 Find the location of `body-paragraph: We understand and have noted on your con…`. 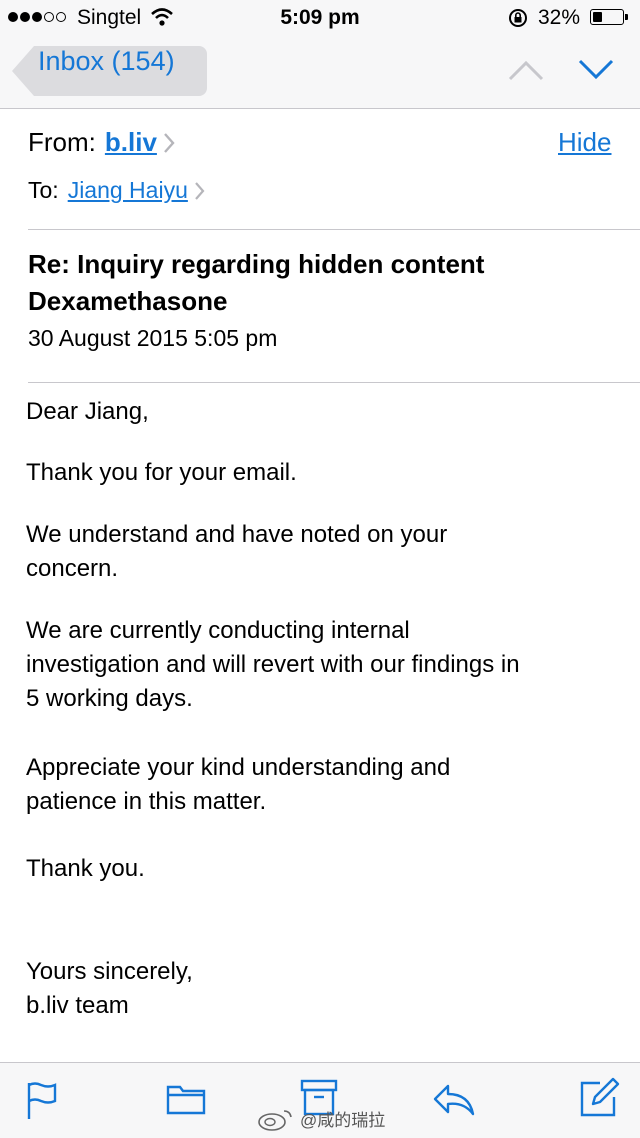

body-paragraph: We understand and have noted on your con… is located at coordinates (321, 552).